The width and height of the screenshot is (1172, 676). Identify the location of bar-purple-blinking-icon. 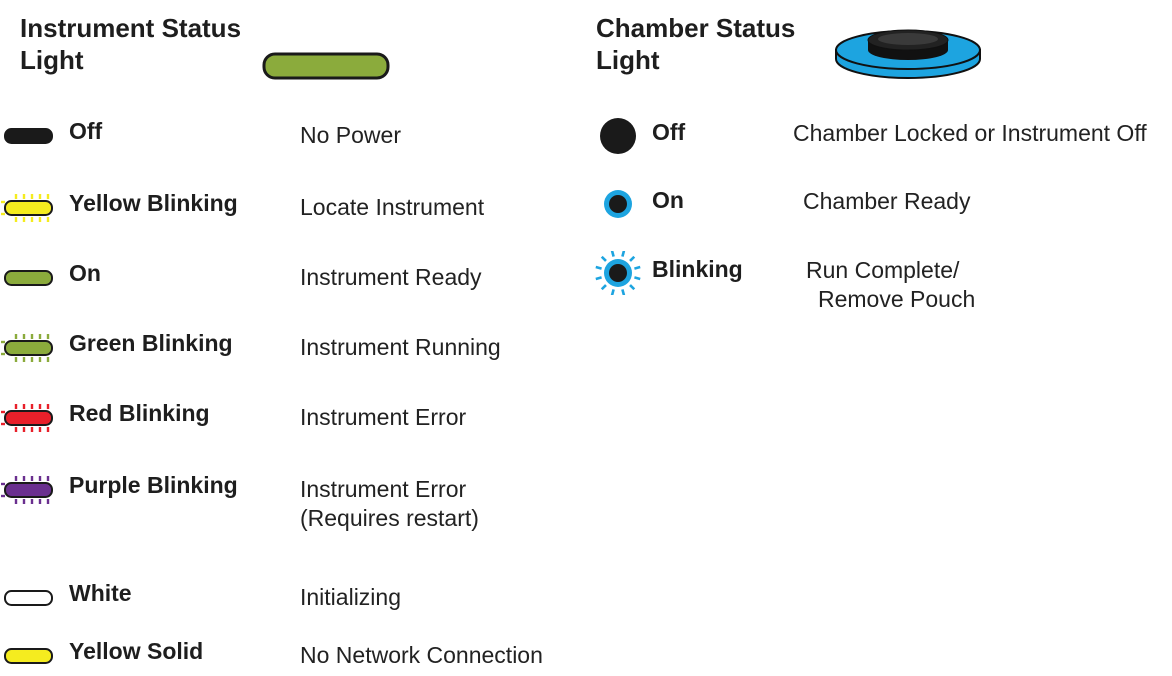
(30, 490).